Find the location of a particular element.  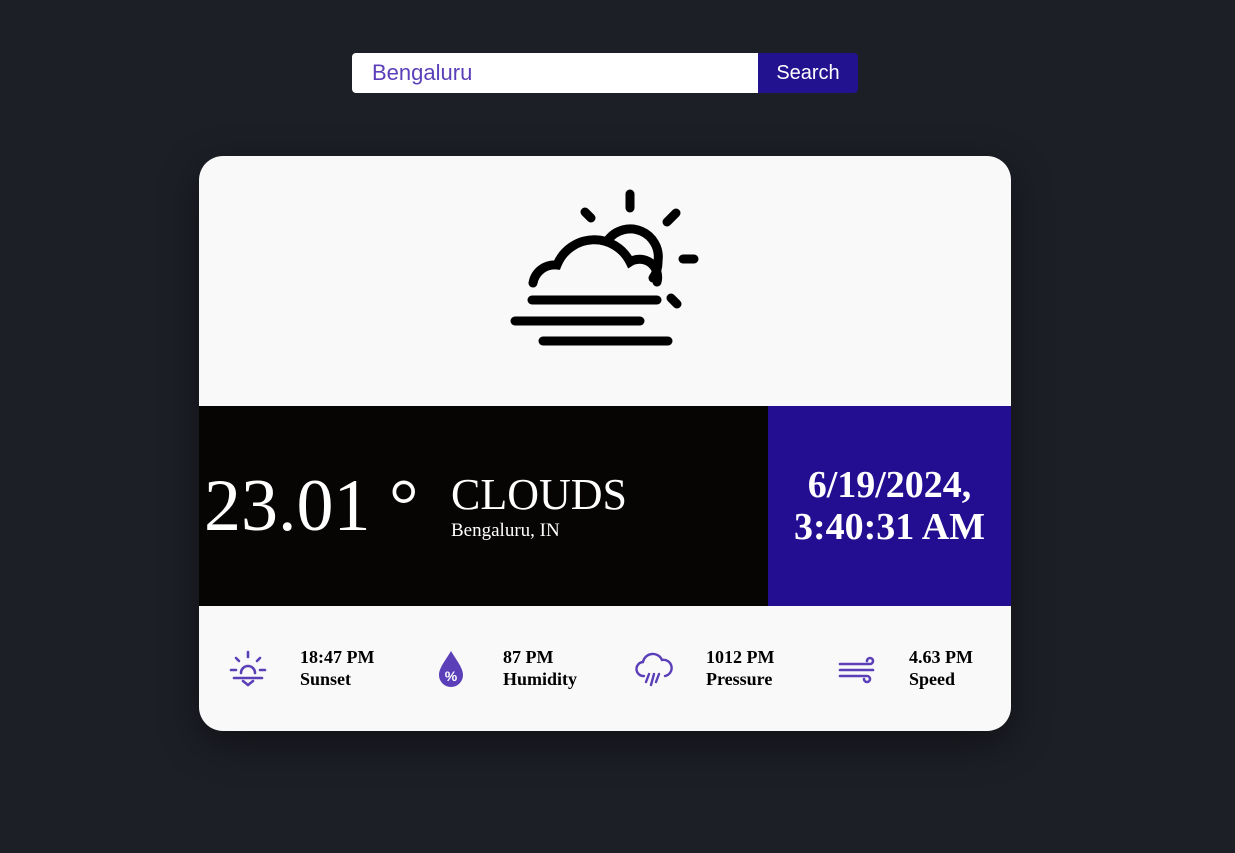

stat-value: 1012 PM is located at coordinates (740, 657).